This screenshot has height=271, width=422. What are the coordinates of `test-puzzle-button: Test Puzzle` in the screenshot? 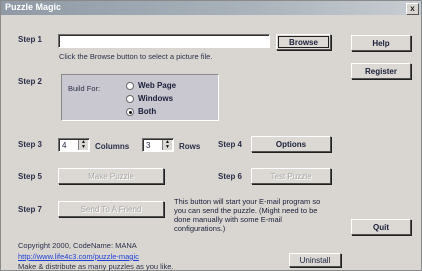 It's located at (291, 176).